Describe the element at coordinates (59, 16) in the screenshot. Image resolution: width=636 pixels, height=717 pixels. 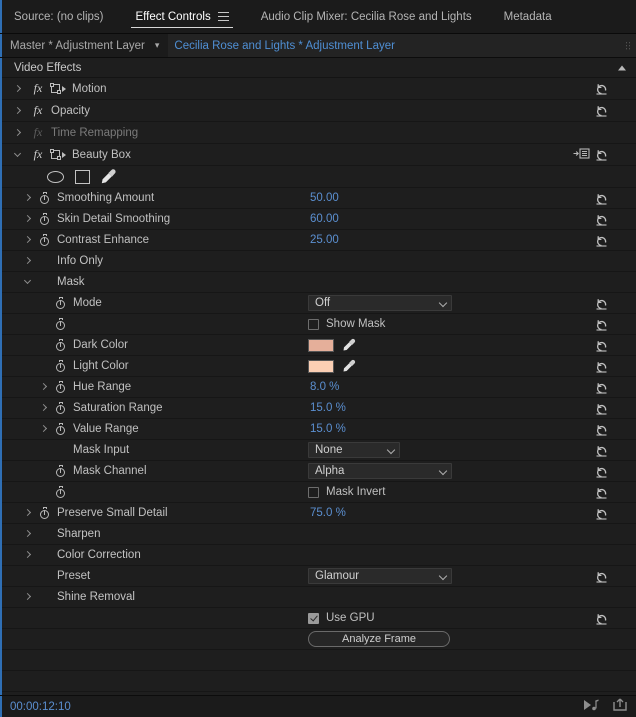
I see `tab-source: Source: (no clips)` at that location.